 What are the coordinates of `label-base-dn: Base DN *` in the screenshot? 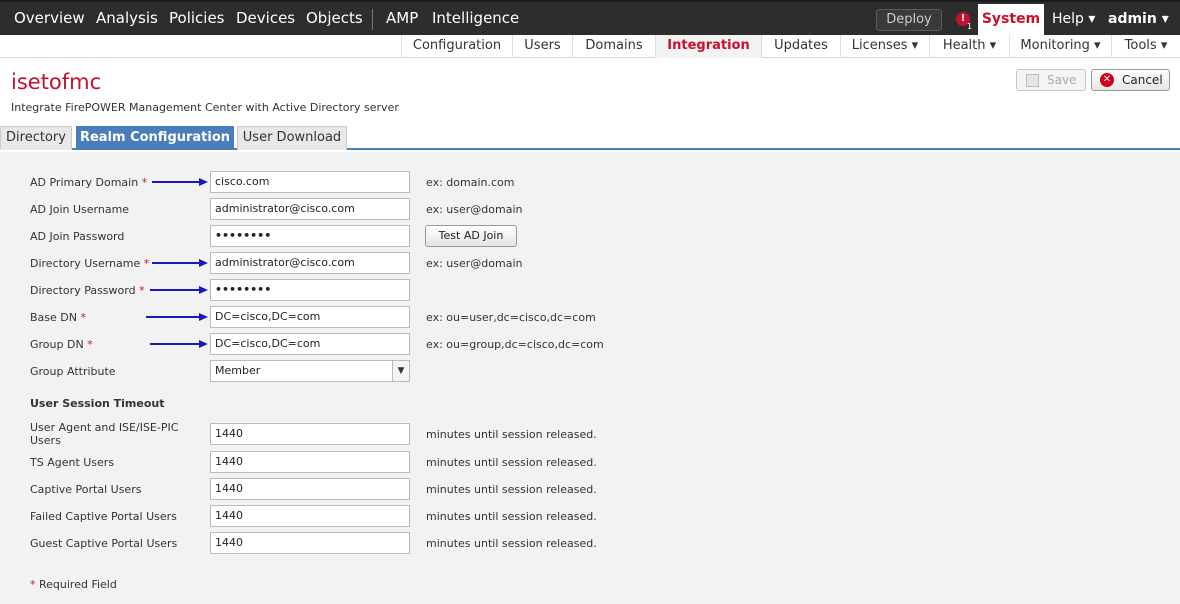 It's located at (58, 317).